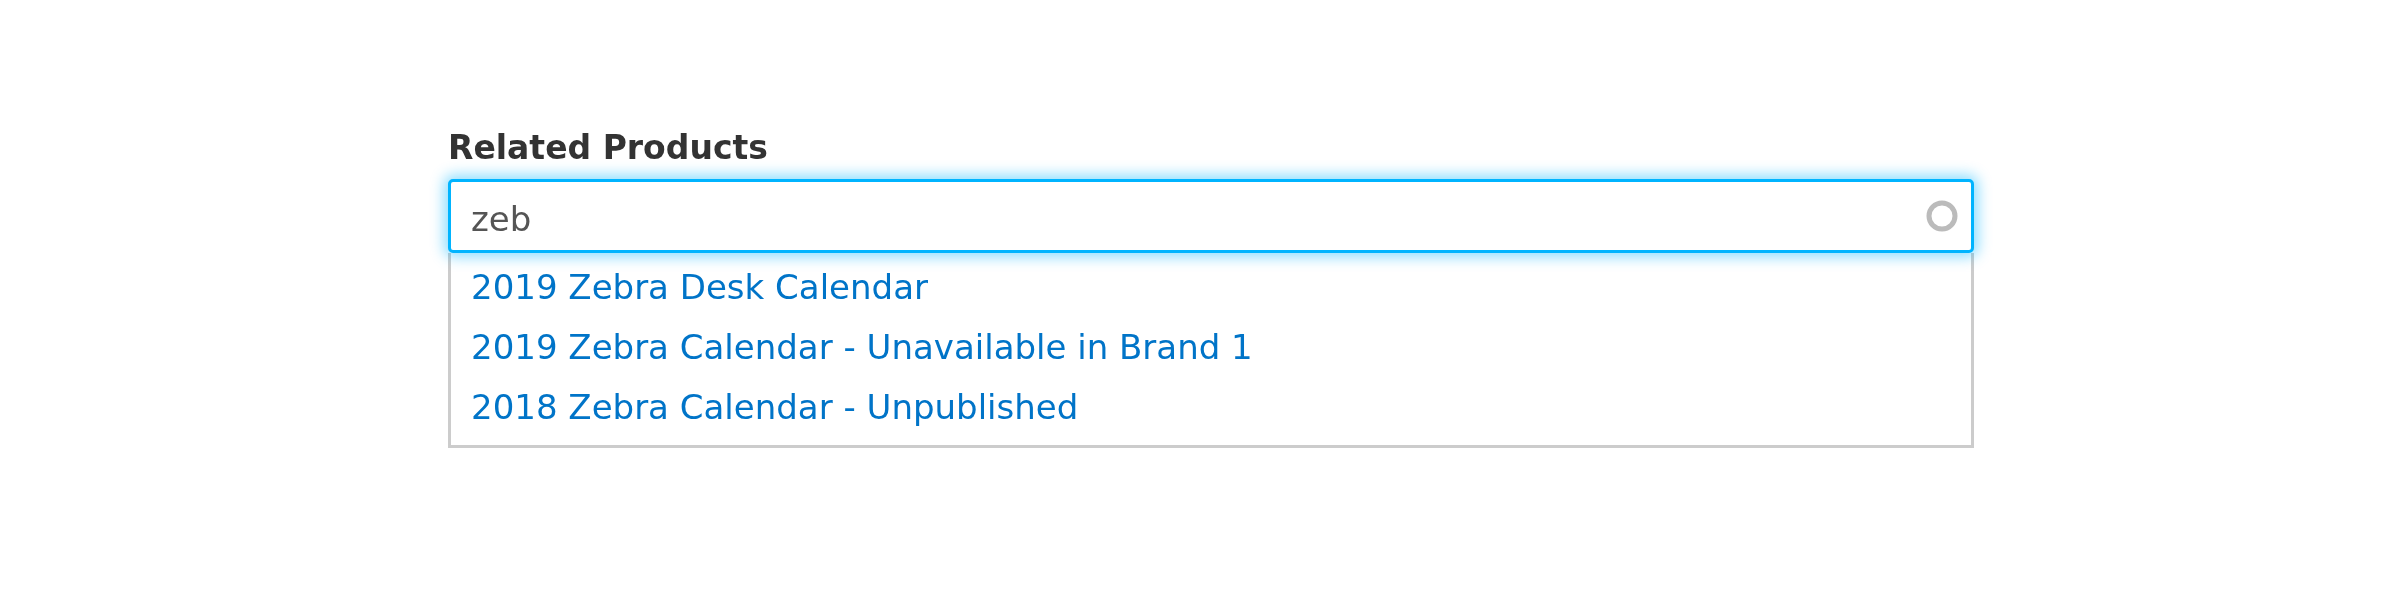 Image resolution: width=2400 pixels, height=600 pixels. Describe the element at coordinates (862, 347) in the screenshot. I see `suggestion-item: 2019 Zebra Calendar - Unavailable in Brand 1` at that location.